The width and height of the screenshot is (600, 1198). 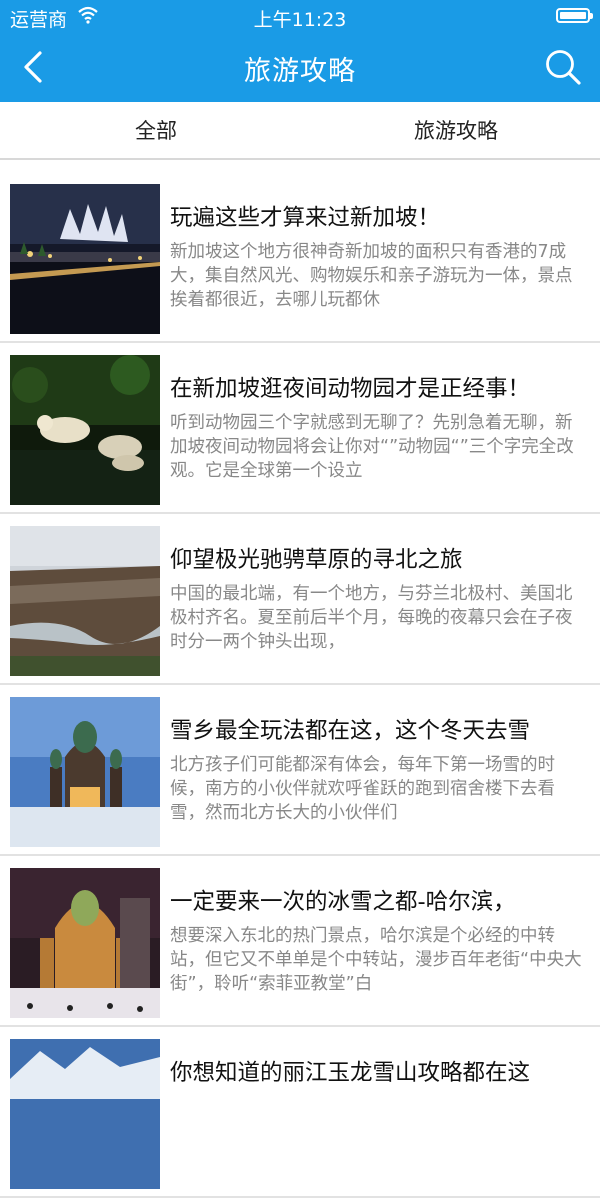 What do you see at coordinates (343, 902) in the screenshot?
I see `article-title: 一定要来一次的冰雪之都-哈尔滨，` at bounding box center [343, 902].